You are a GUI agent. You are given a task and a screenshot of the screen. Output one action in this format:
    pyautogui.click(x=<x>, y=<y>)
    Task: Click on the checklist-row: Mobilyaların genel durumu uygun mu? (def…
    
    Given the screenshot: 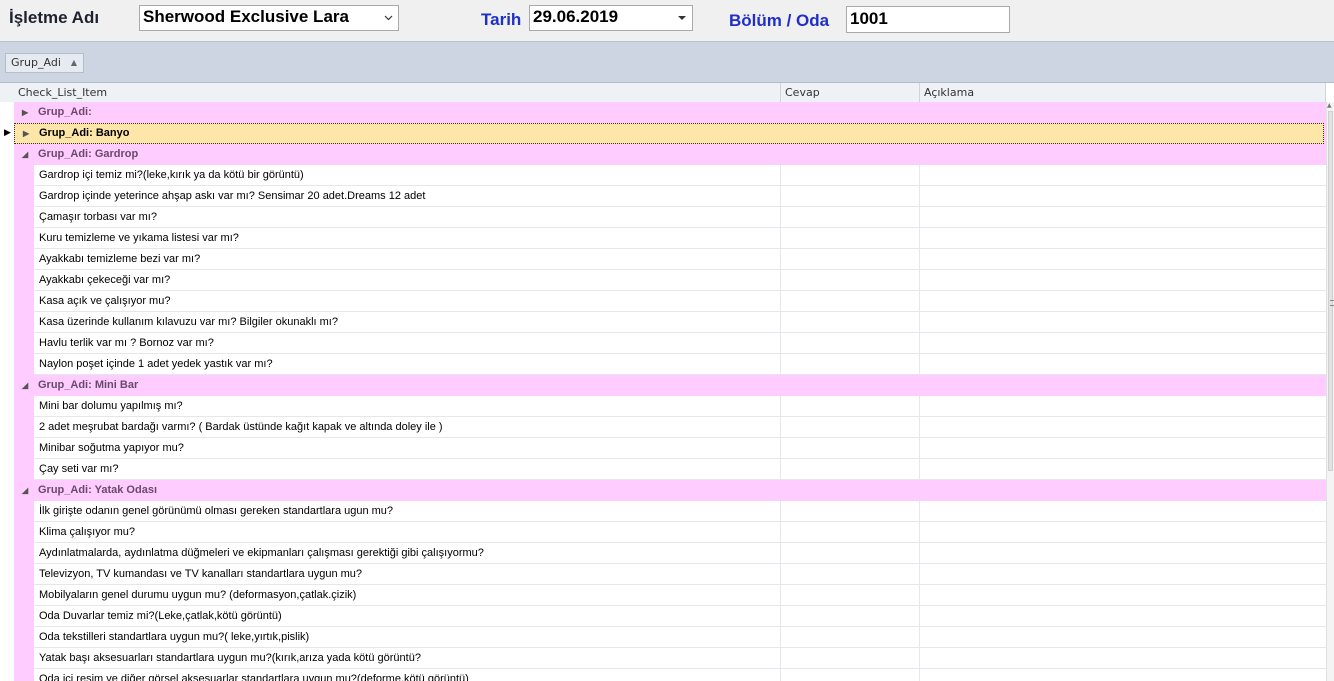 What is the action you would take?
    pyautogui.click(x=663, y=595)
    